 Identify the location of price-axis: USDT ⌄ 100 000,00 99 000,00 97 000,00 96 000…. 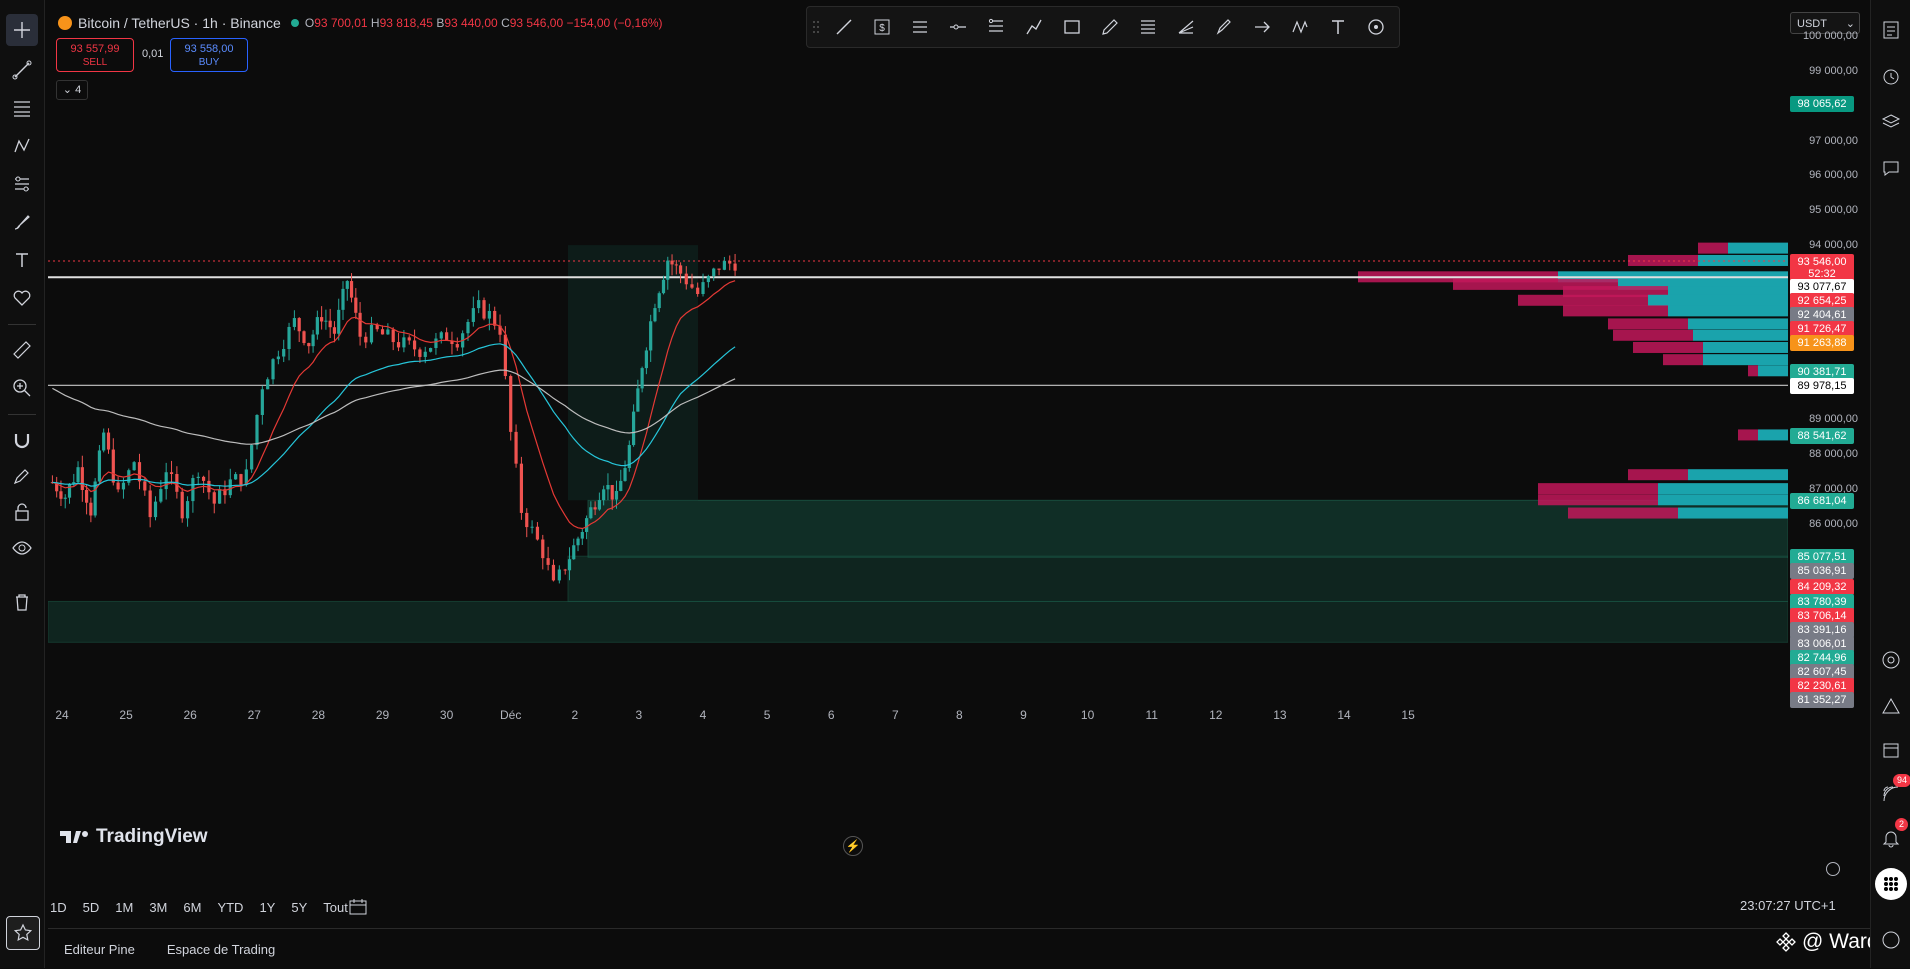
(1829, 443).